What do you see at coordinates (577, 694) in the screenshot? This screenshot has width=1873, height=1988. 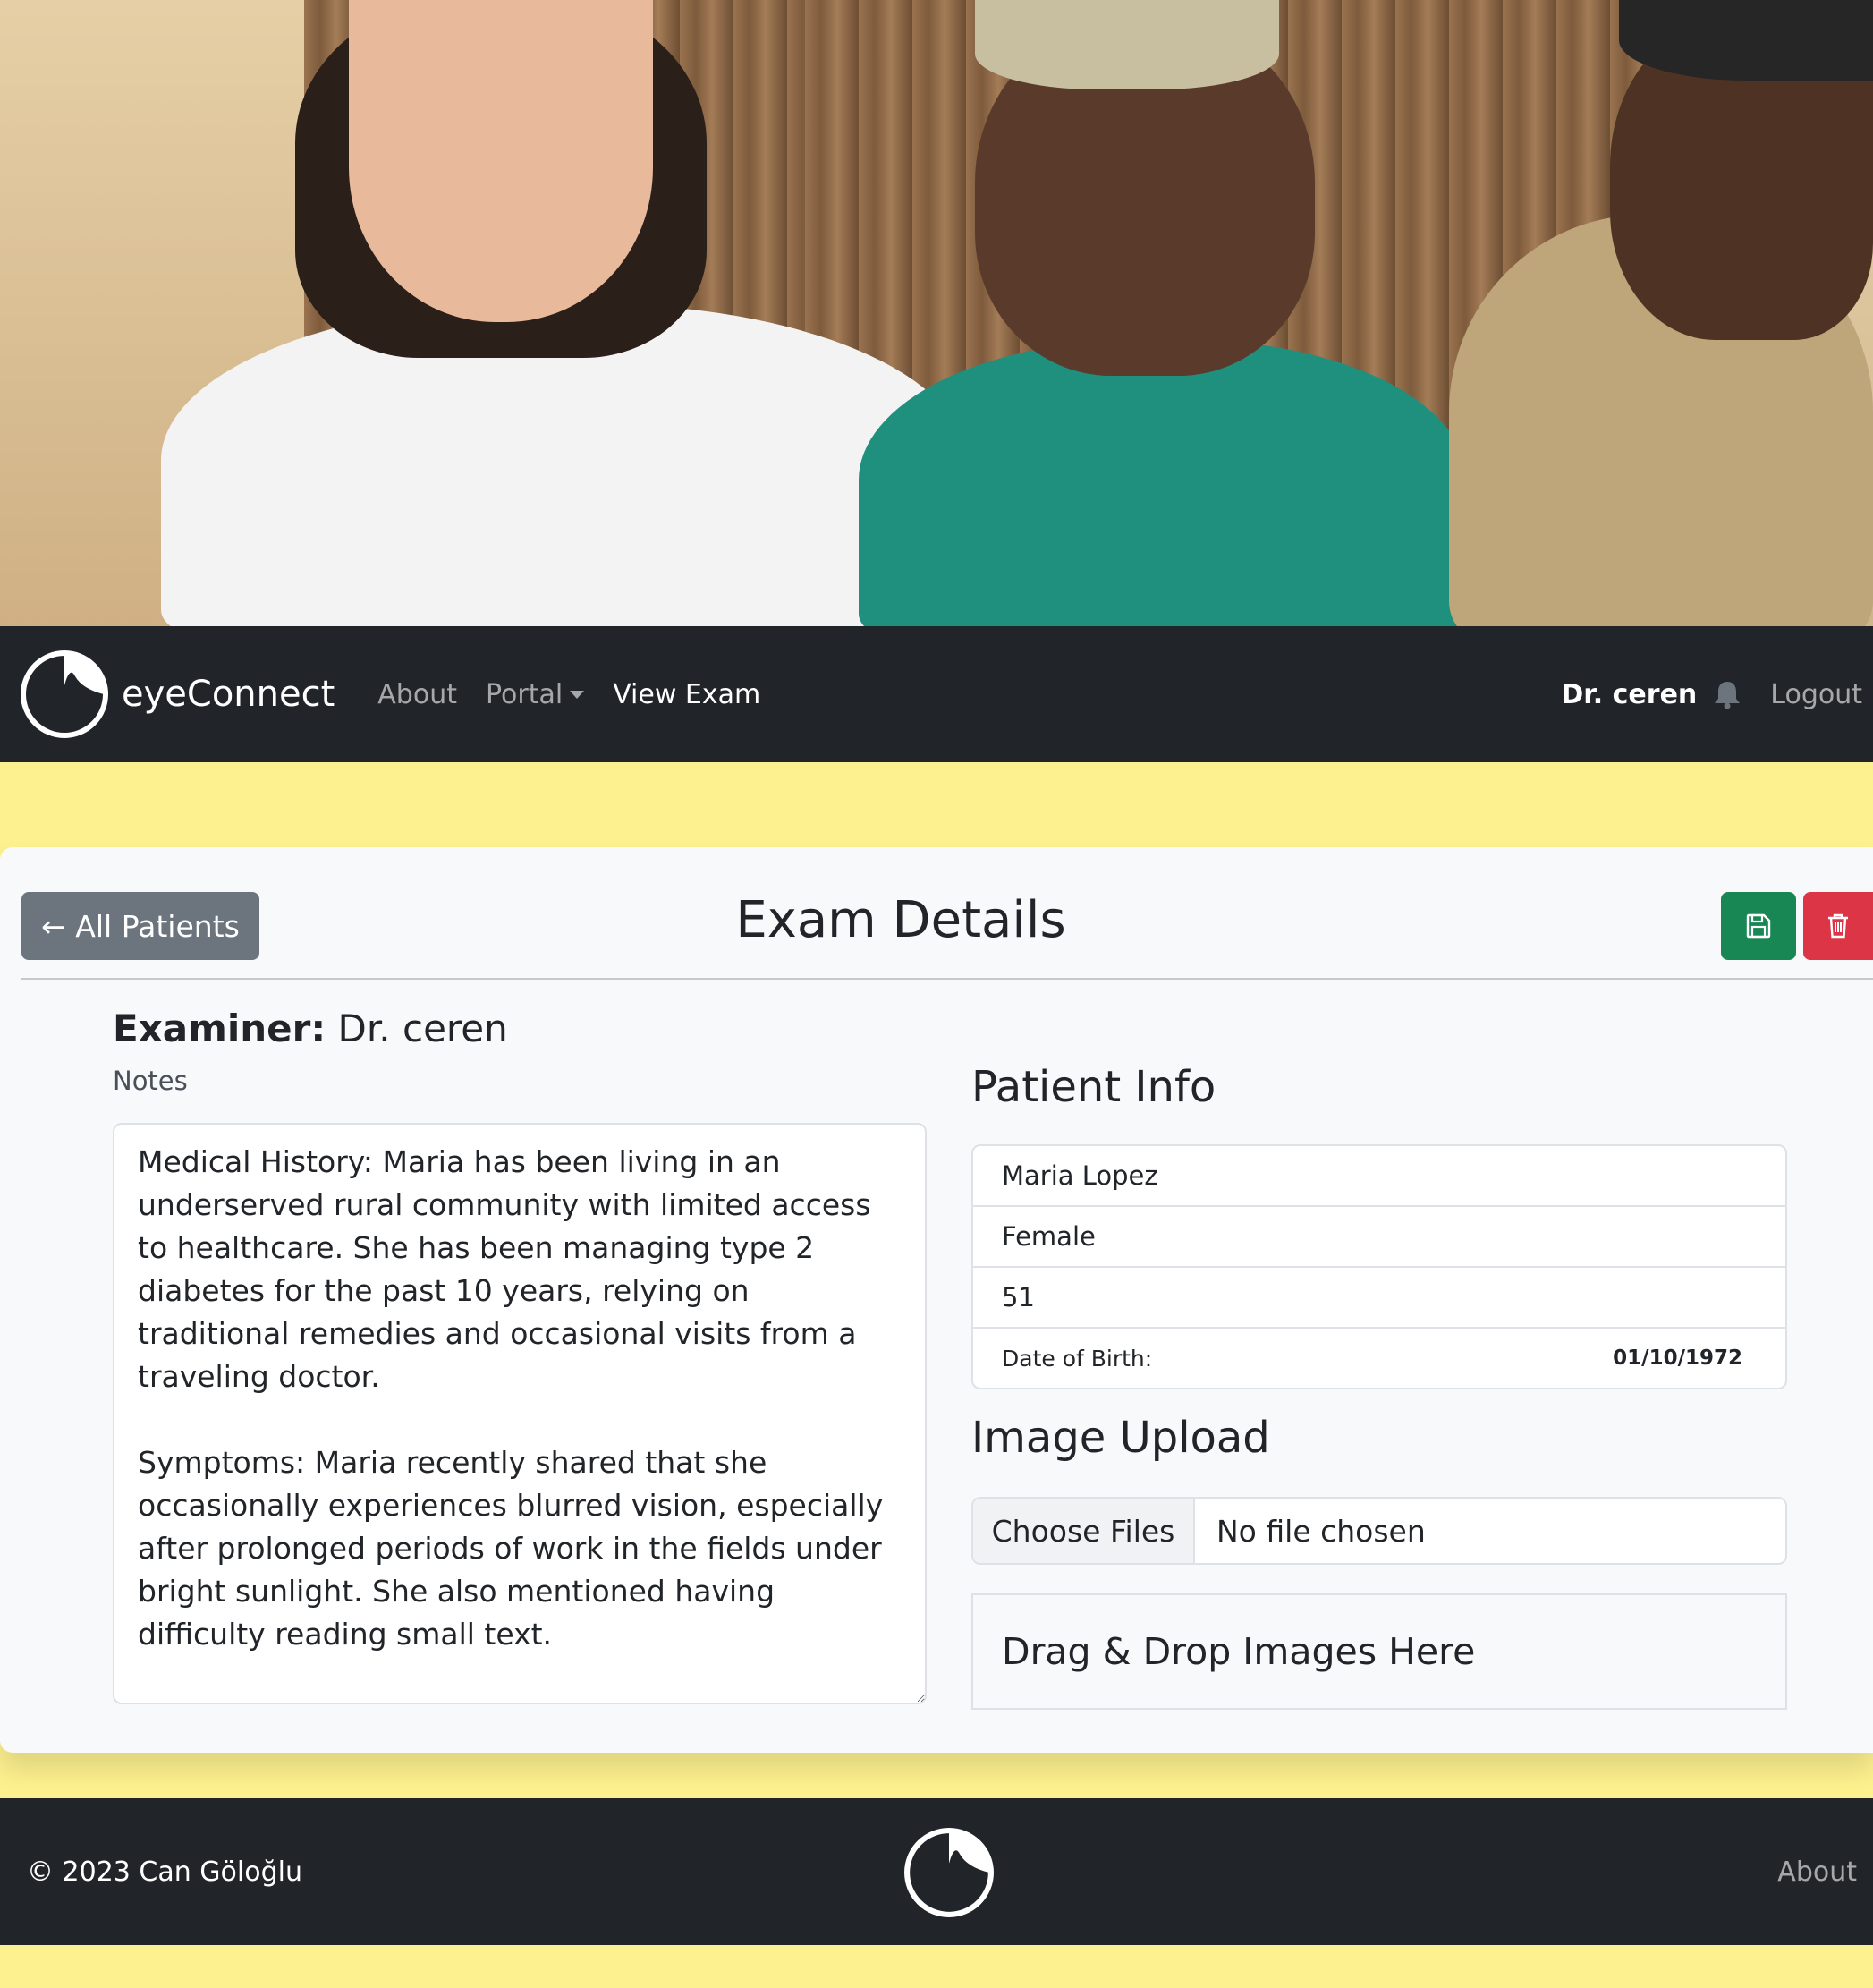 I see `chevron-down-icon` at bounding box center [577, 694].